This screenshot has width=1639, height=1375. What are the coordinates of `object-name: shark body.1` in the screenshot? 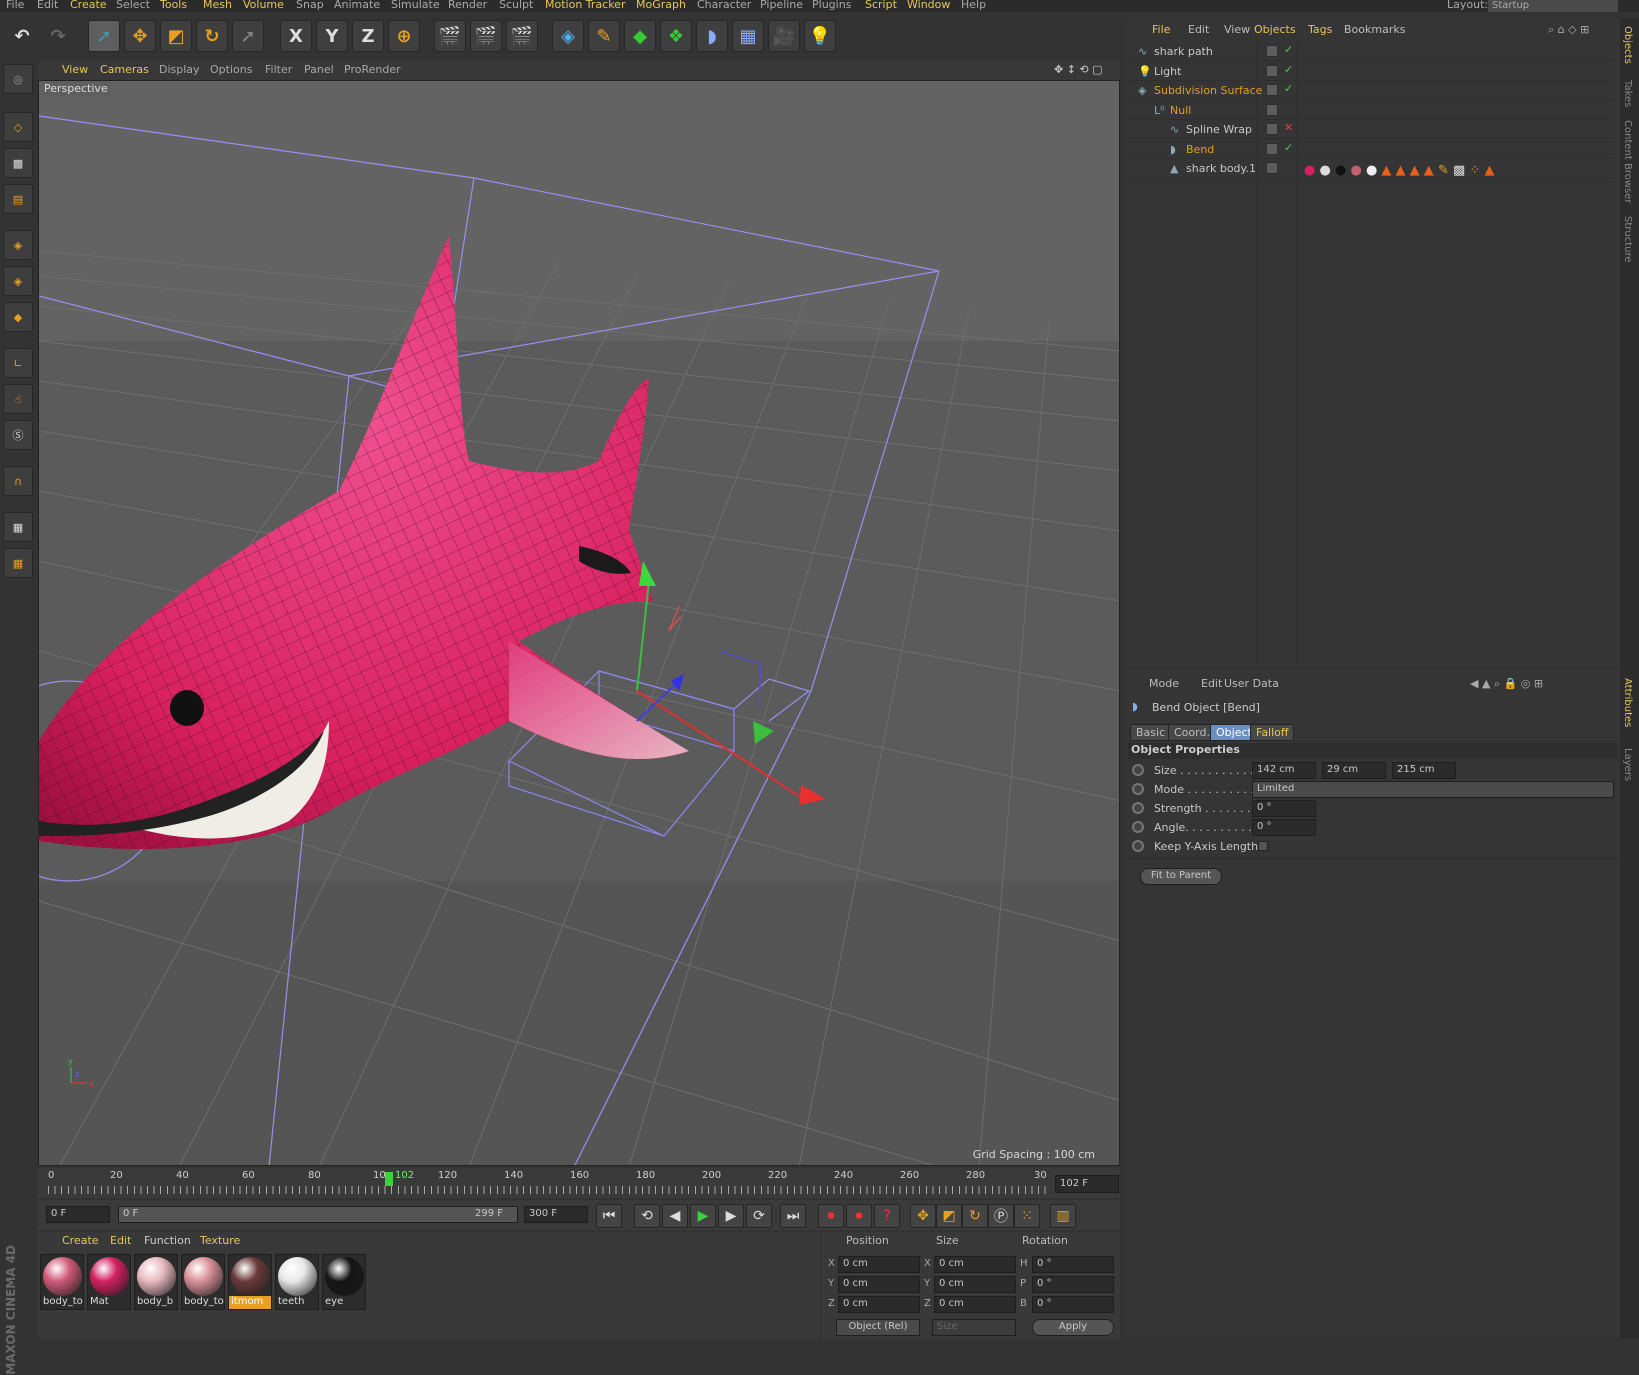 It's located at (1221, 168).